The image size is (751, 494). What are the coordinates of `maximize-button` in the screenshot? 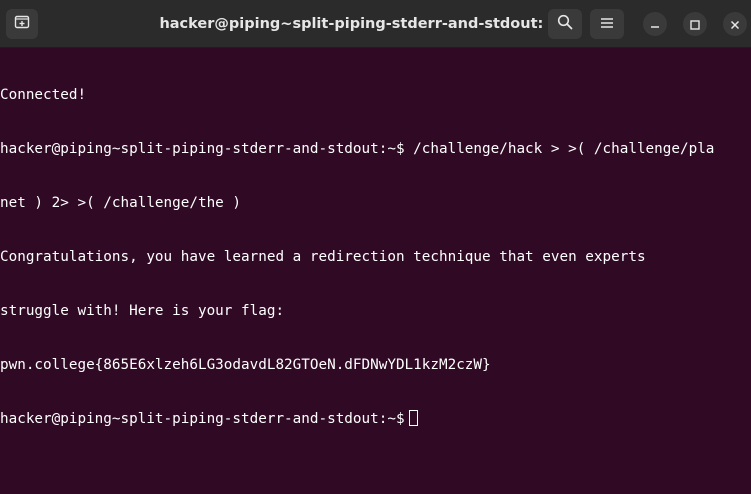 It's located at (695, 24).